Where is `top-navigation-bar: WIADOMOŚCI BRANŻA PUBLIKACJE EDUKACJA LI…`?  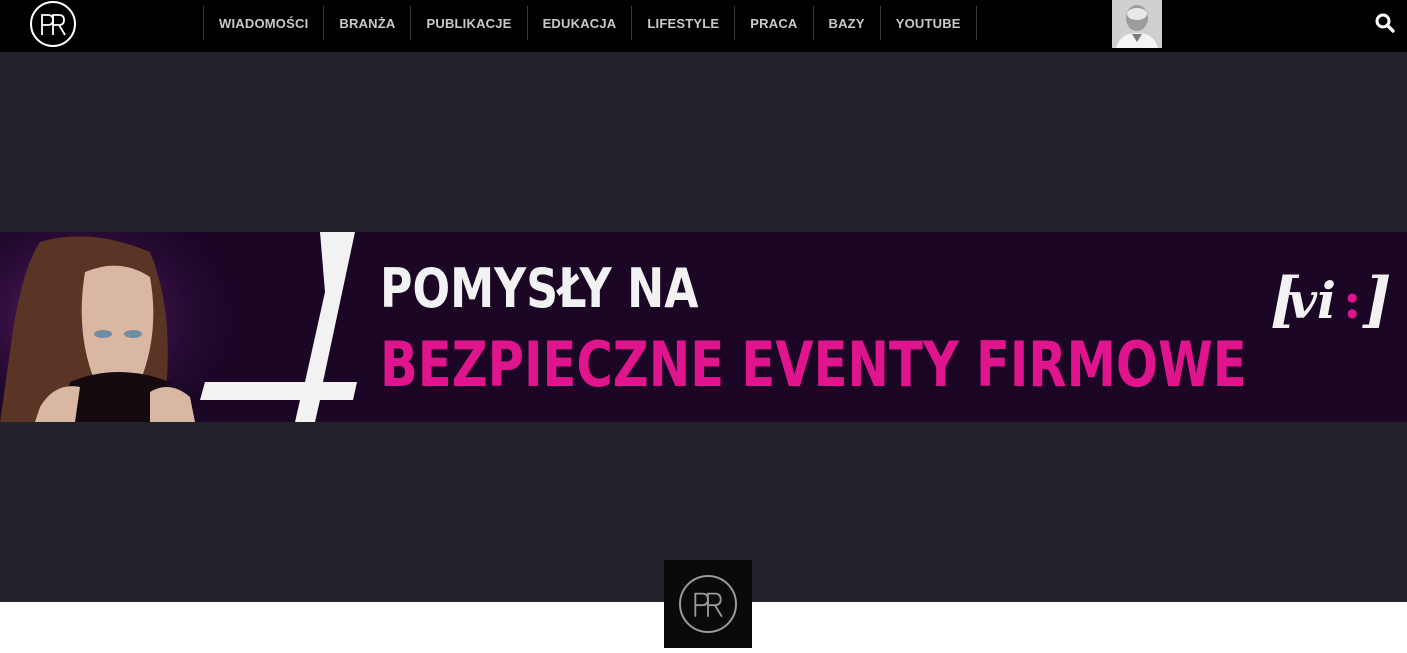
top-navigation-bar: WIADOMOŚCI BRANŻA PUBLIKACJE EDUKACJA LI… is located at coordinates (703, 26).